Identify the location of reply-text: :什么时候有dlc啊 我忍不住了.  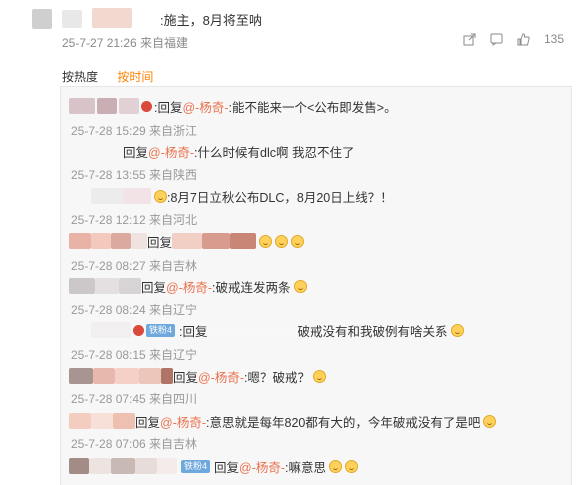
(274, 152).